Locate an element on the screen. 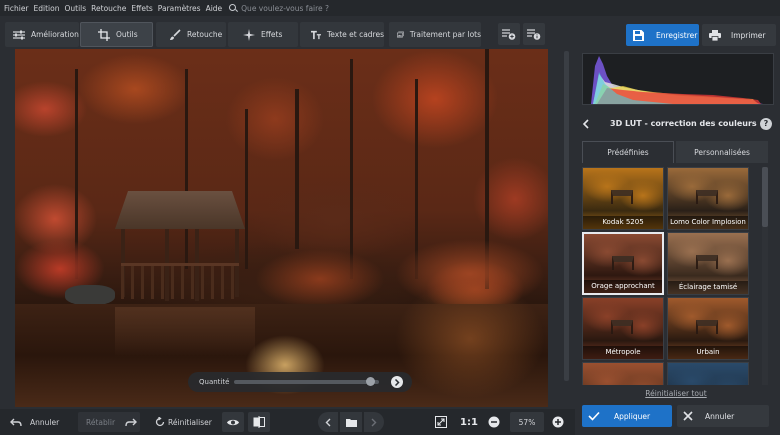 The width and height of the screenshot is (780, 435). compare-button is located at coordinates (259, 422).